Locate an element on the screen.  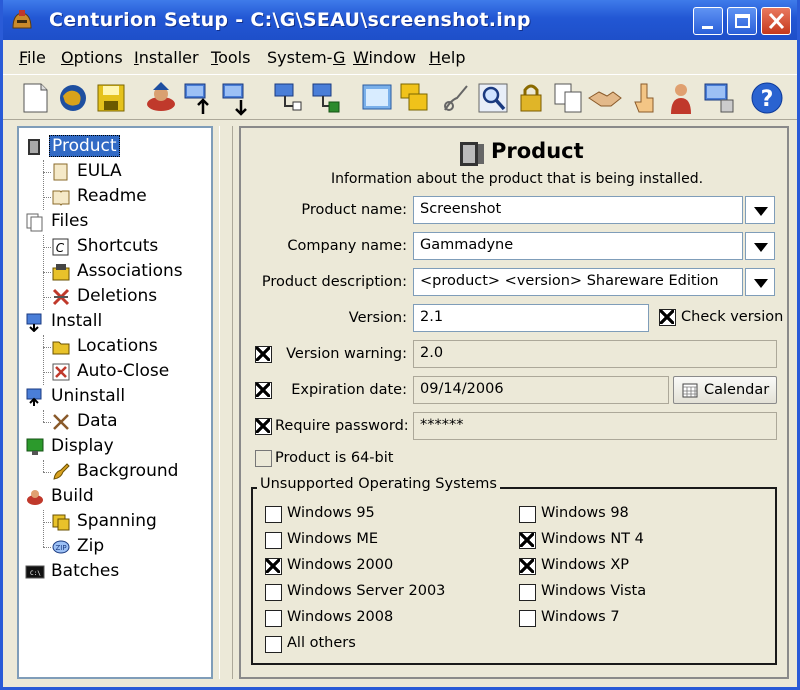
version-field: 2.1 is located at coordinates (531, 318).